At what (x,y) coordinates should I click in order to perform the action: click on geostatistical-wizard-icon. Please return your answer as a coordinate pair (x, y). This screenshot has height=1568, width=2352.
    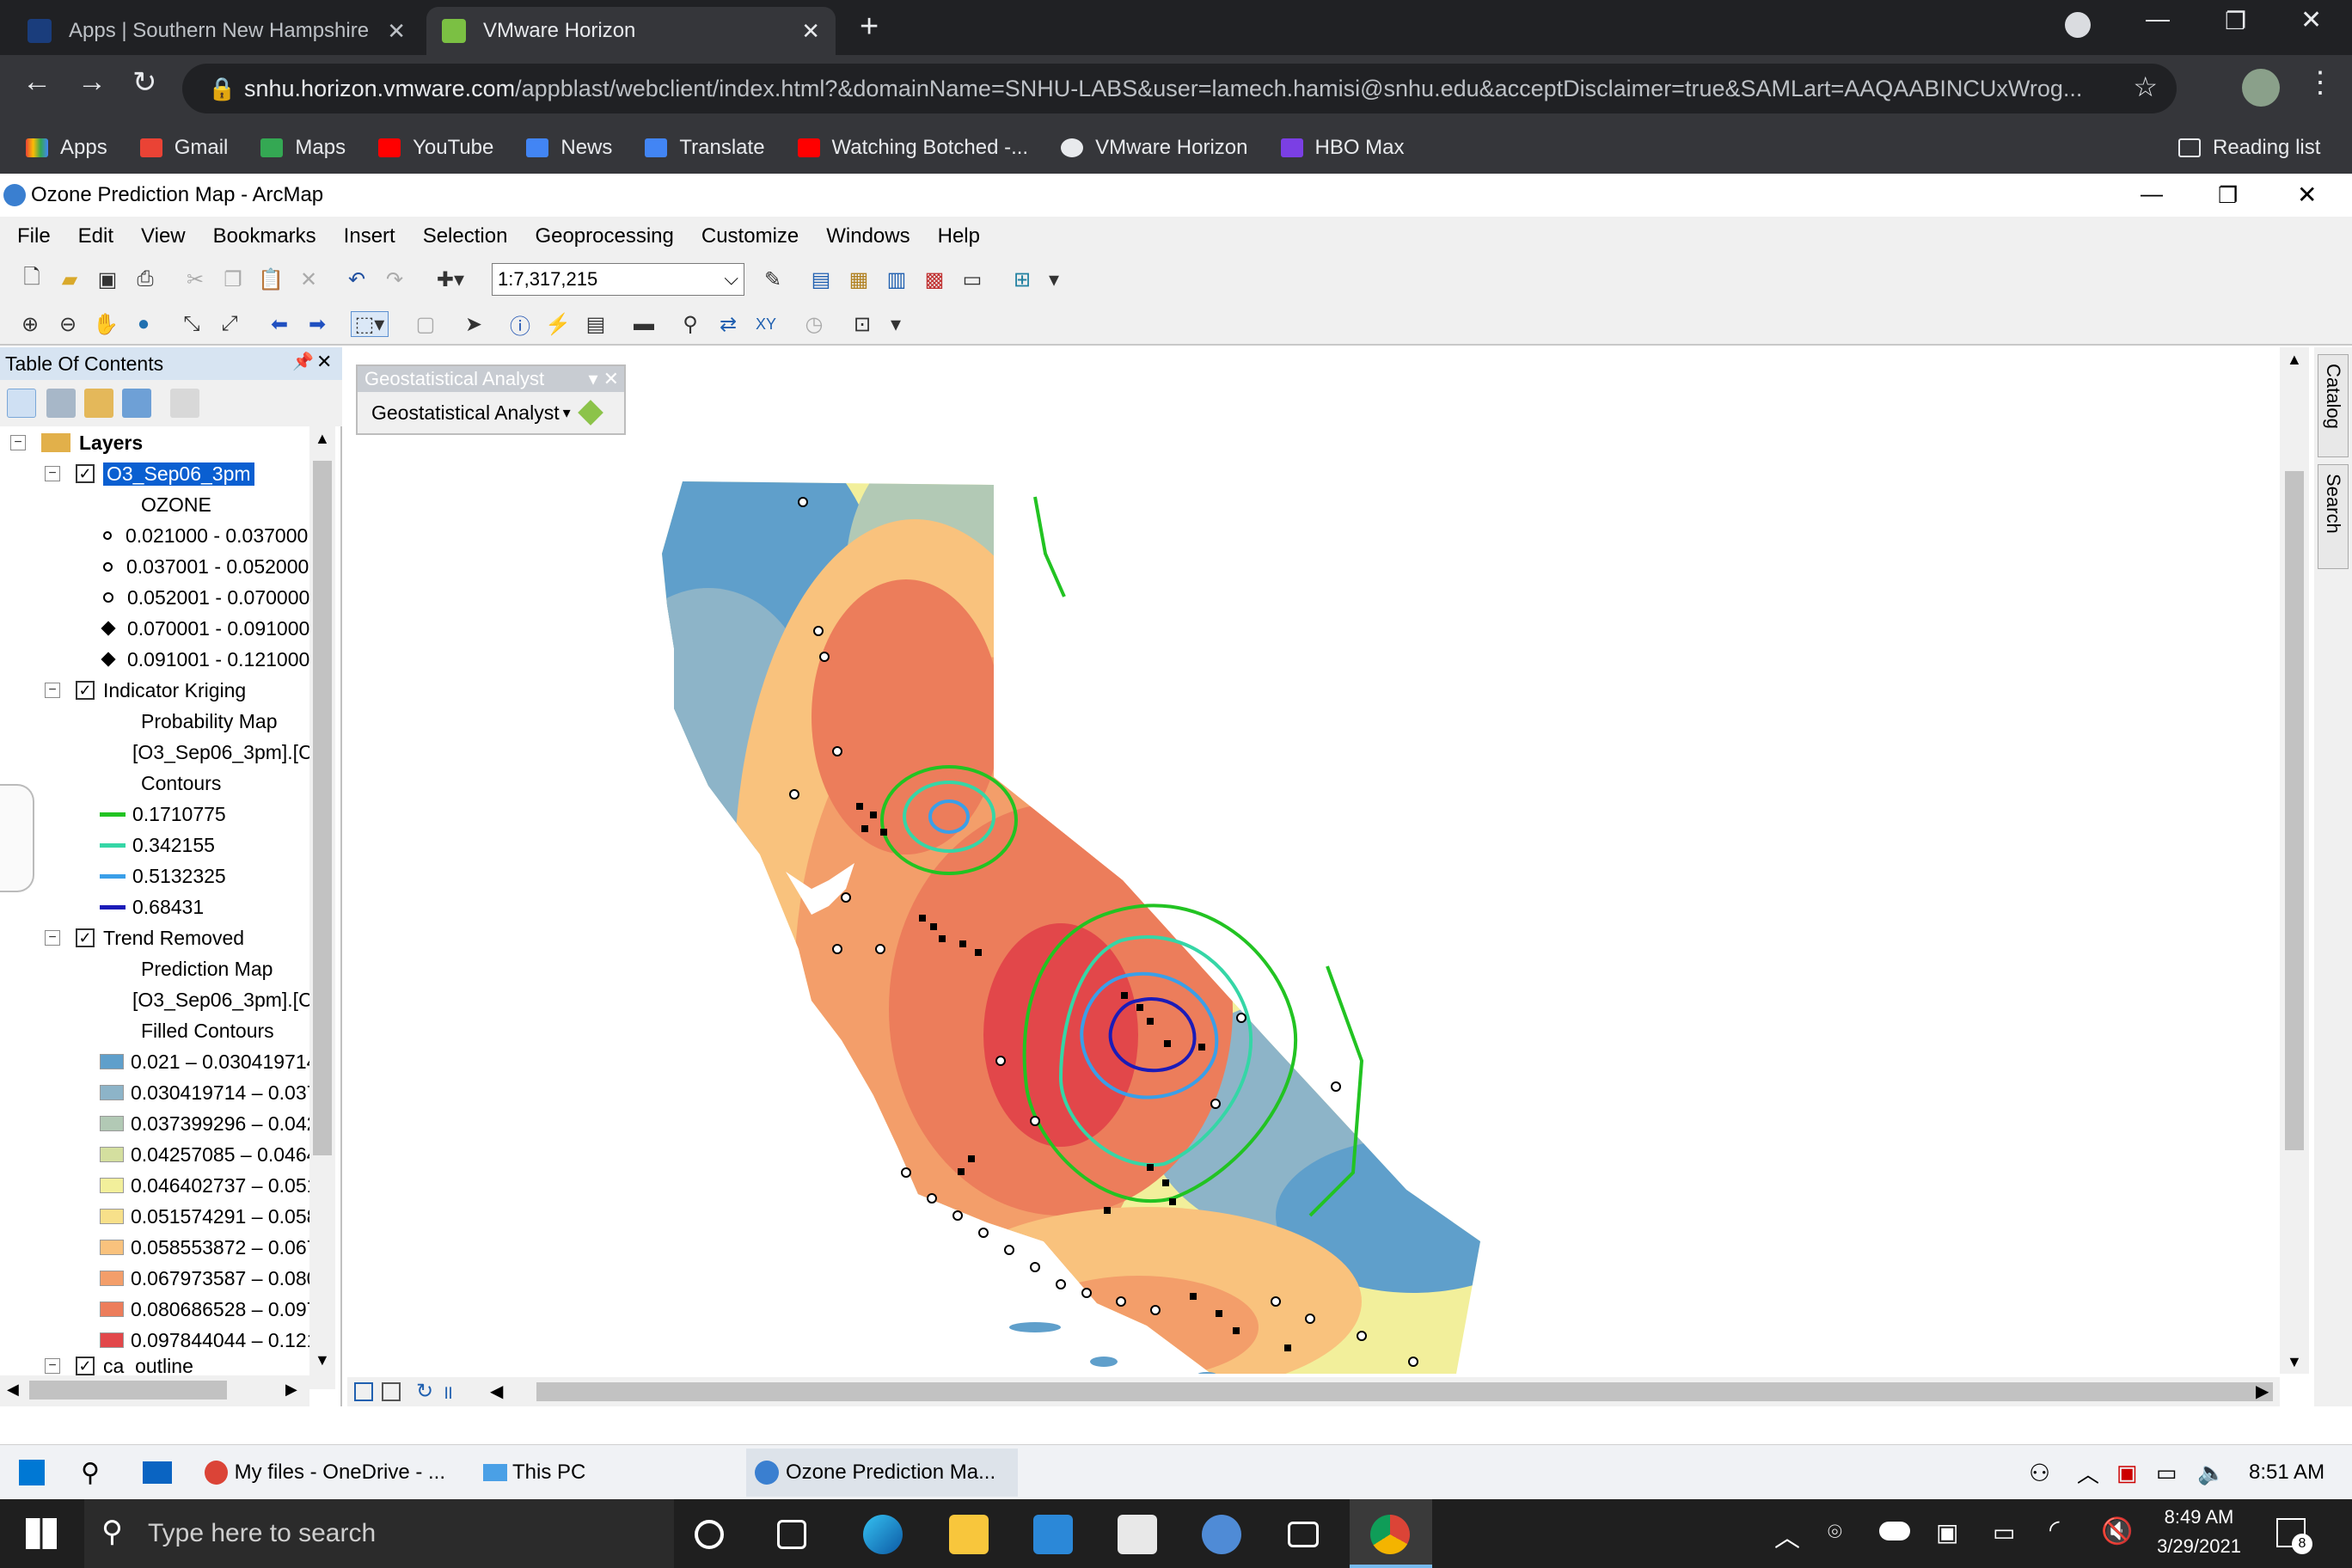
    Looking at the image, I should click on (590, 413).